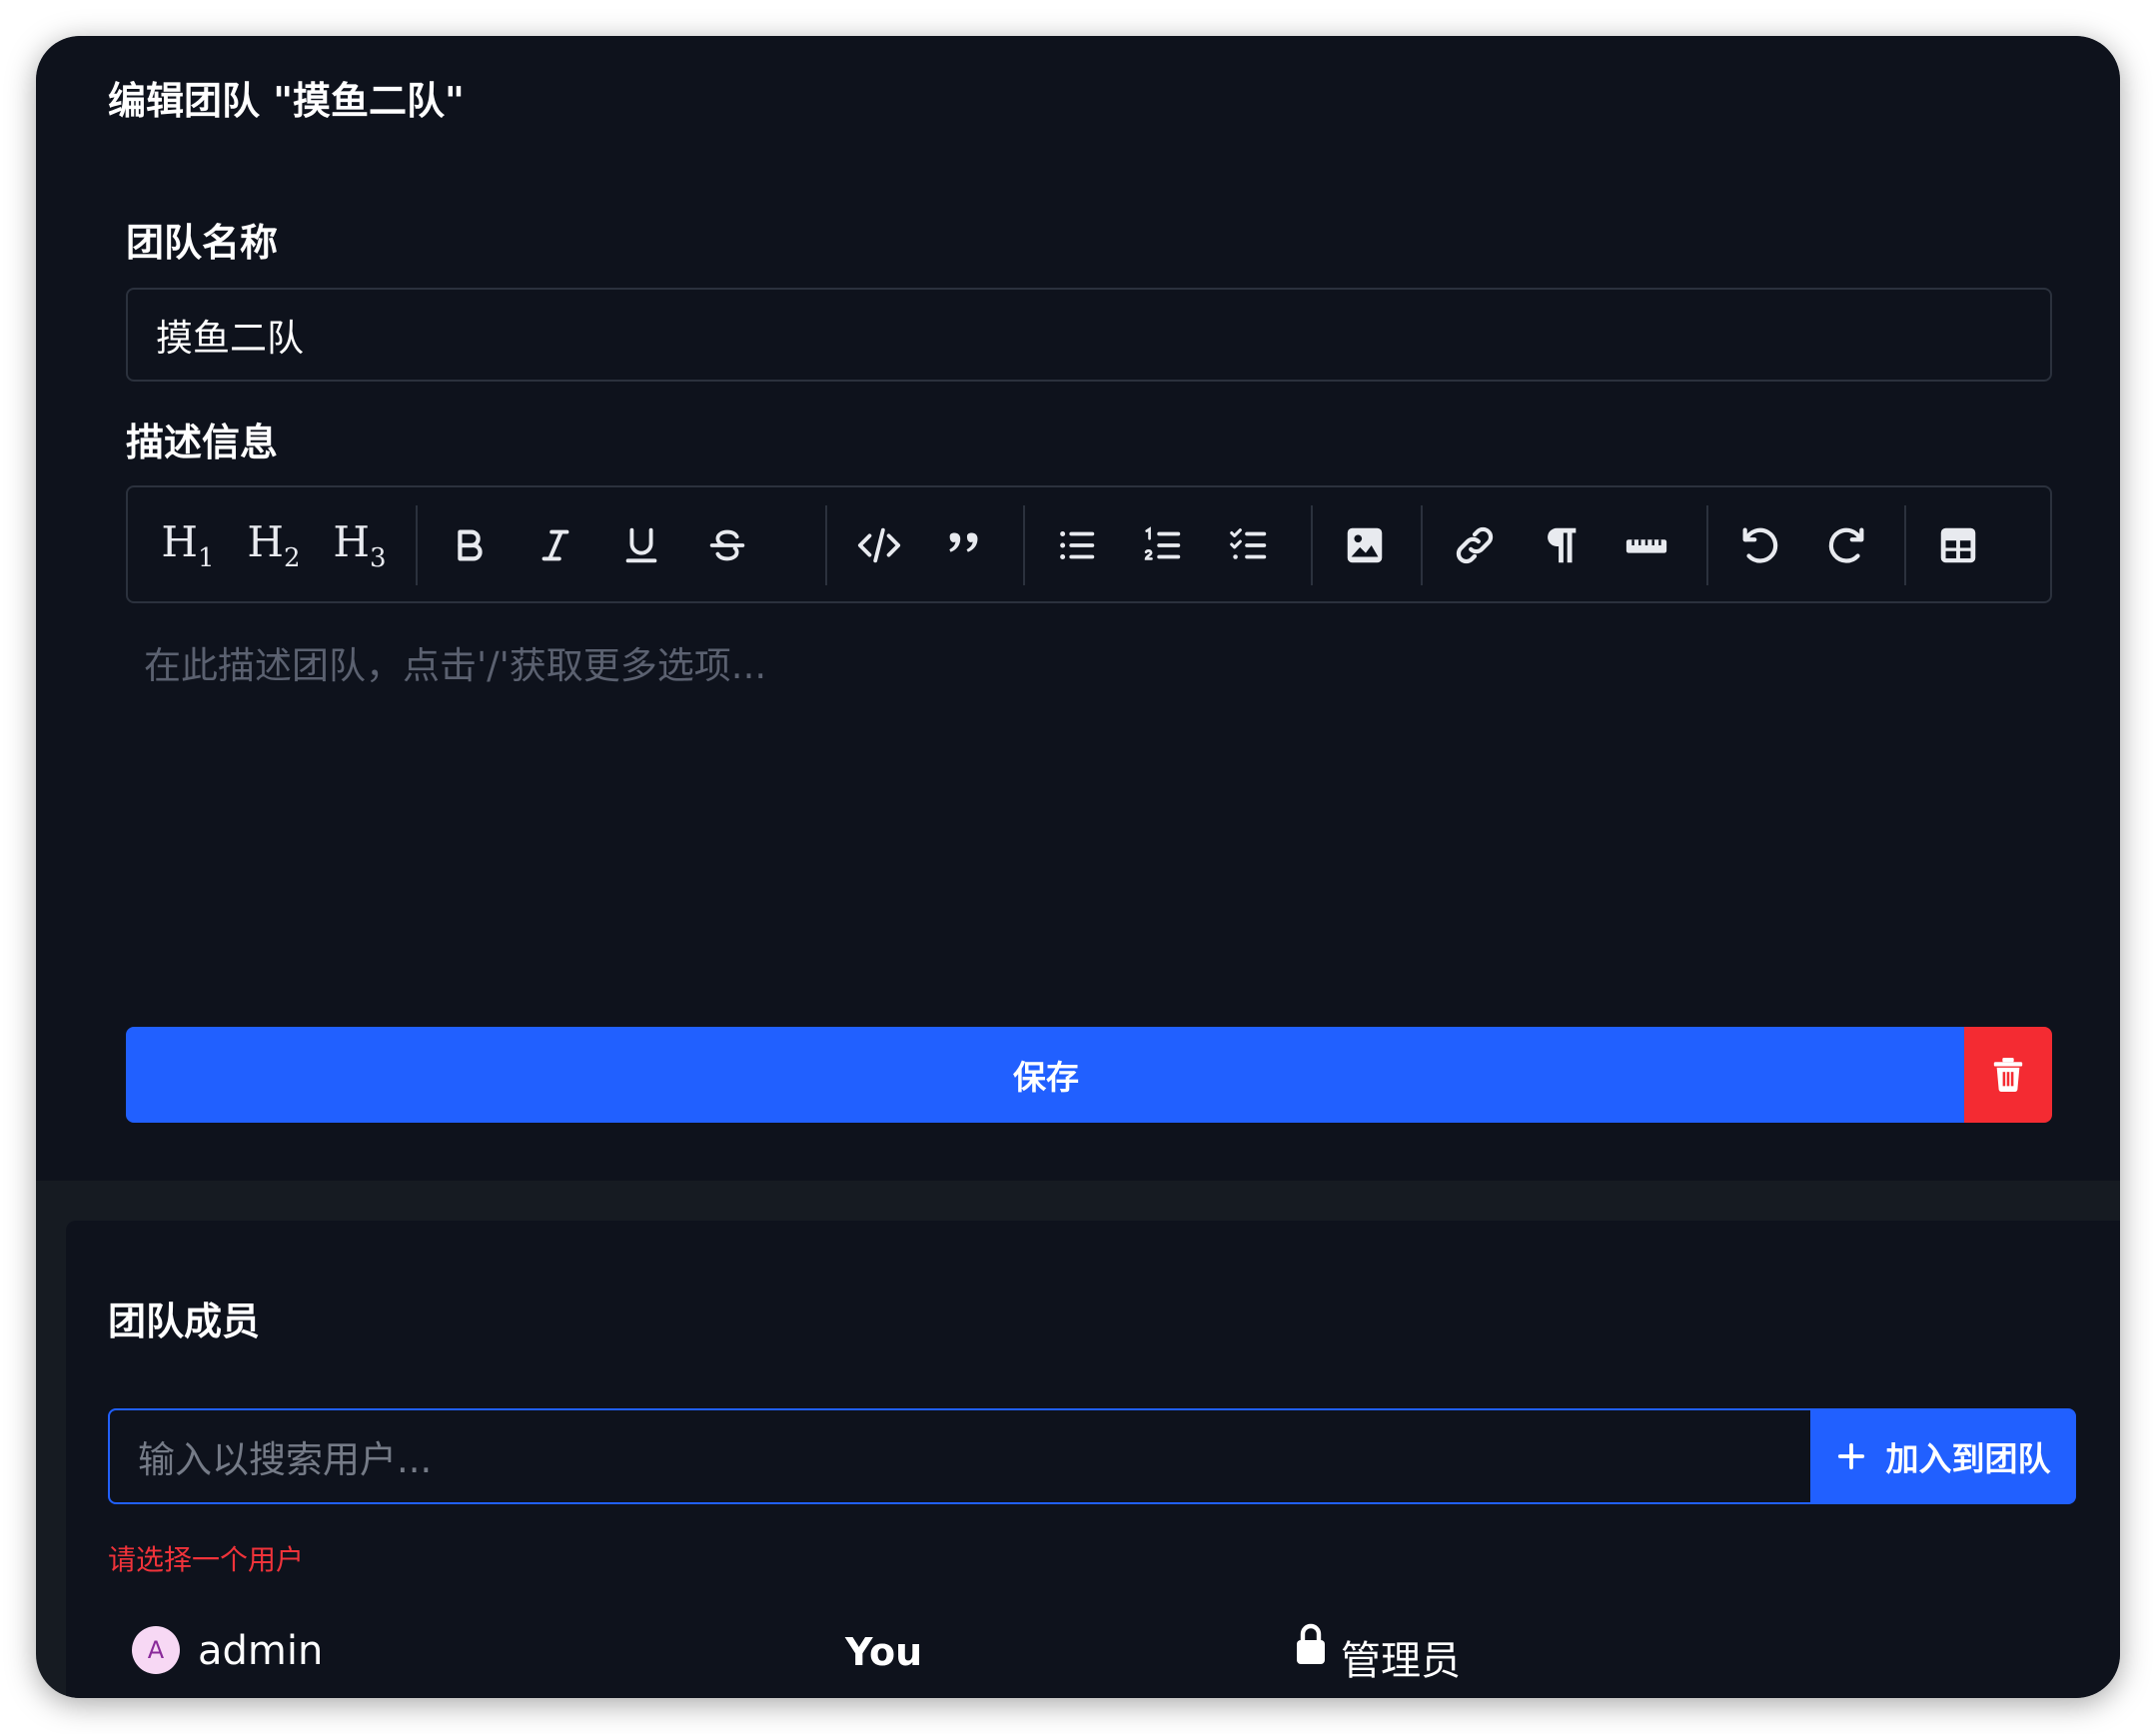 The width and height of the screenshot is (2156, 1734). I want to click on image-icon, so click(1365, 545).